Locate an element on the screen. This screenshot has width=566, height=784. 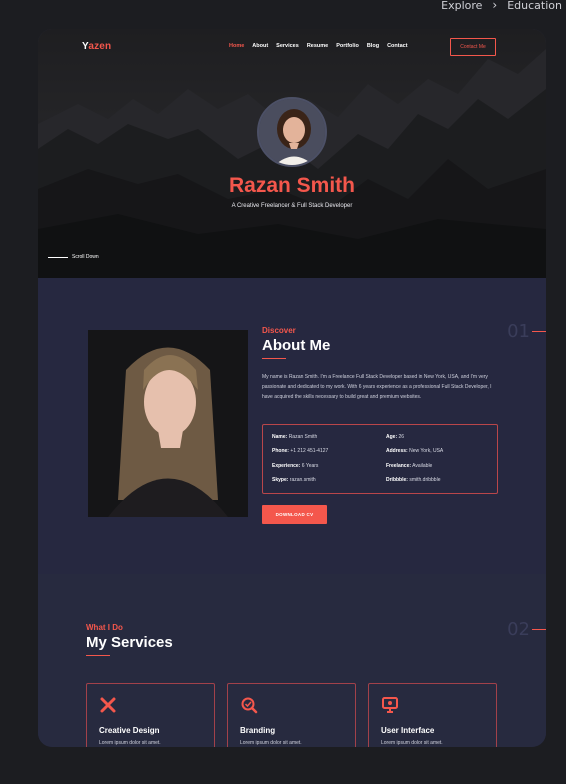
about-photo is located at coordinates (168, 423).